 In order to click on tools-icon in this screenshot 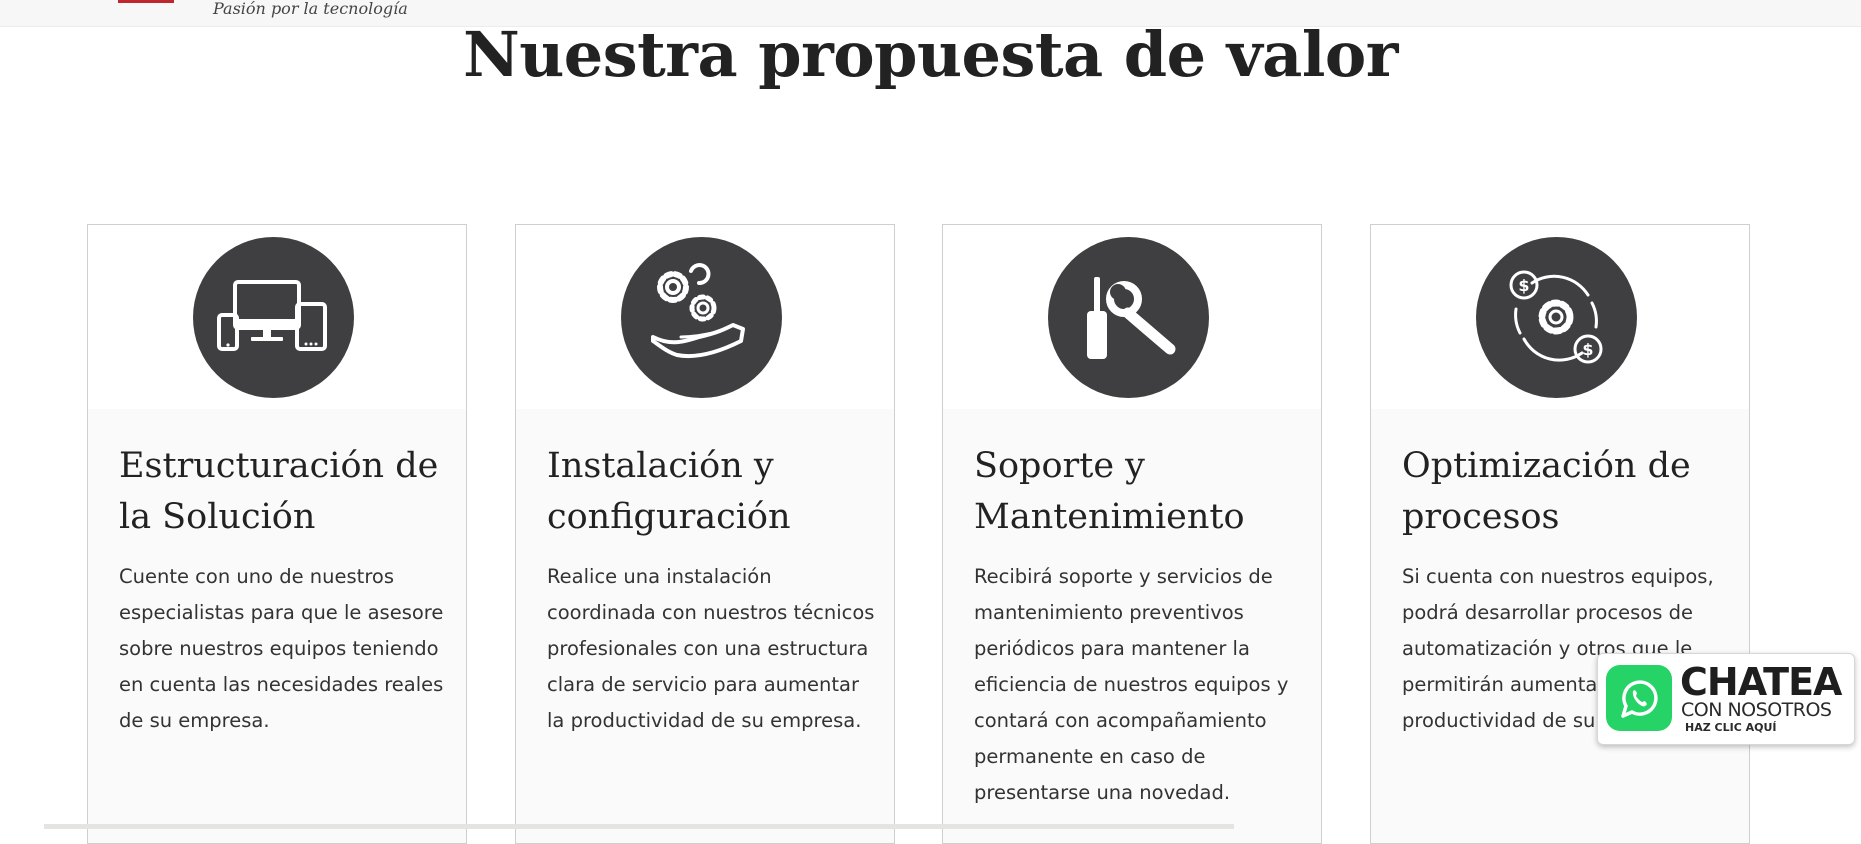, I will do `click(1128, 317)`.